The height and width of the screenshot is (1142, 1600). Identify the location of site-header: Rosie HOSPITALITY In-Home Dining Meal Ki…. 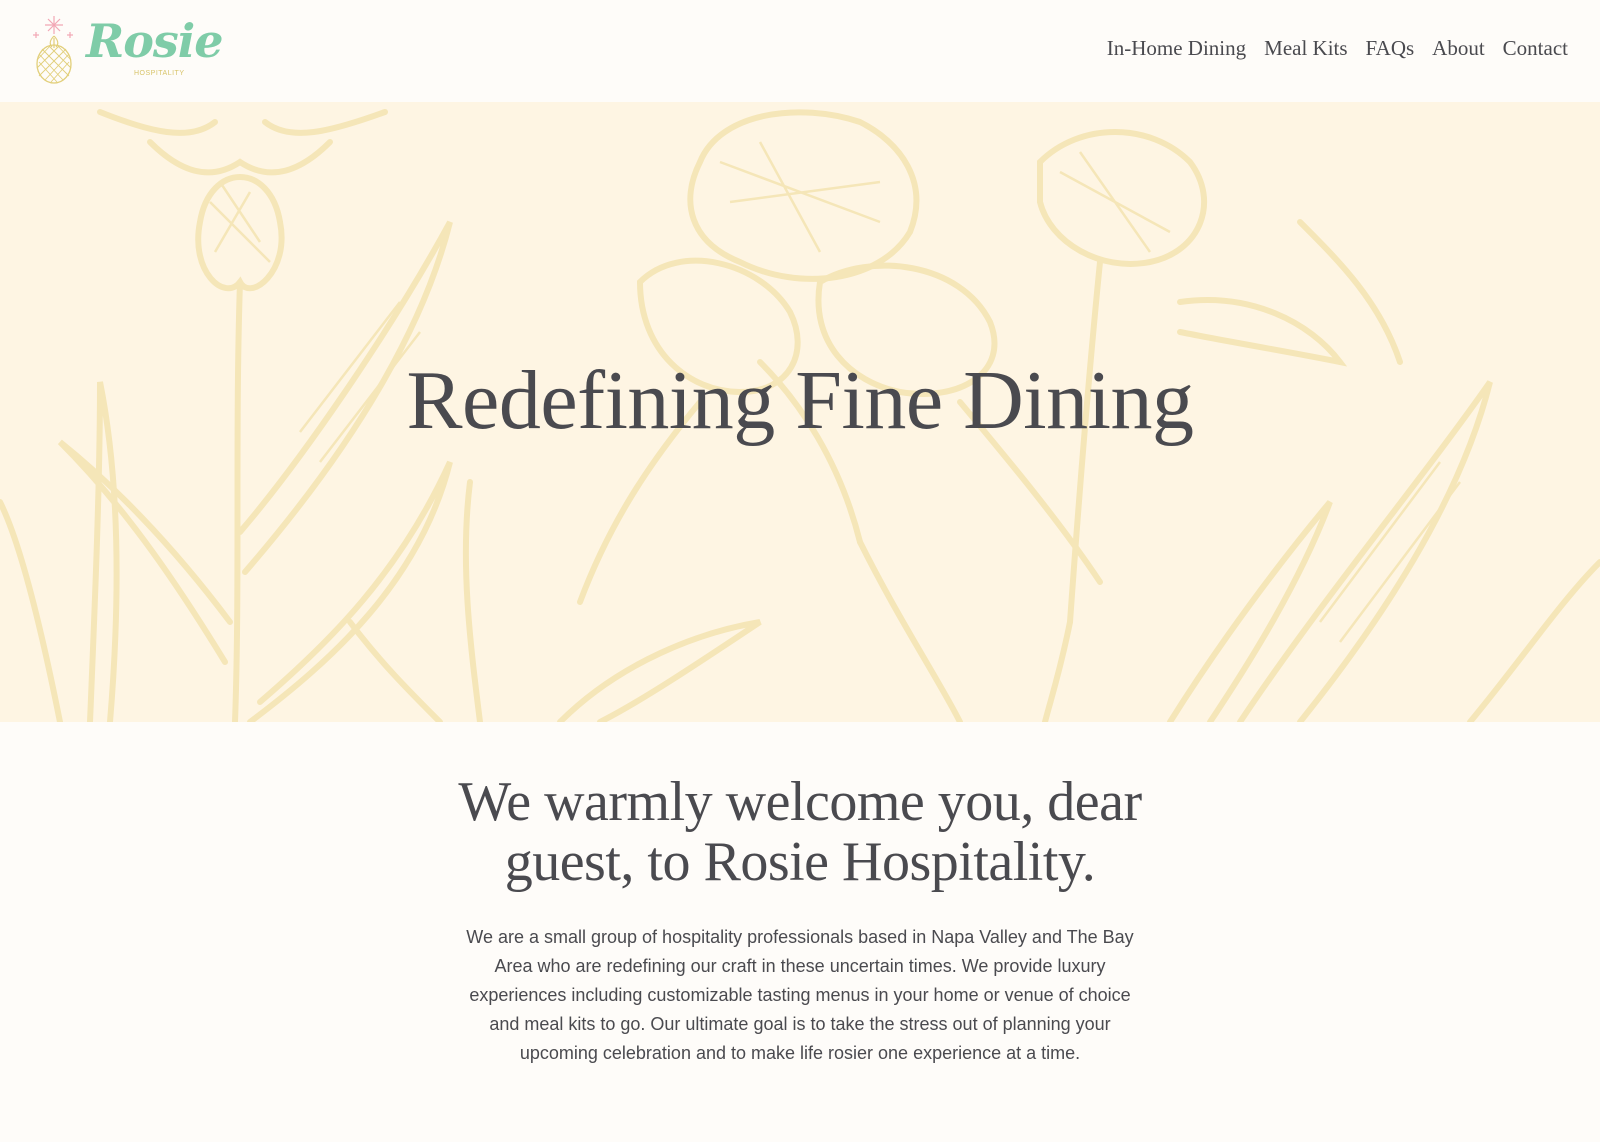
(800, 51).